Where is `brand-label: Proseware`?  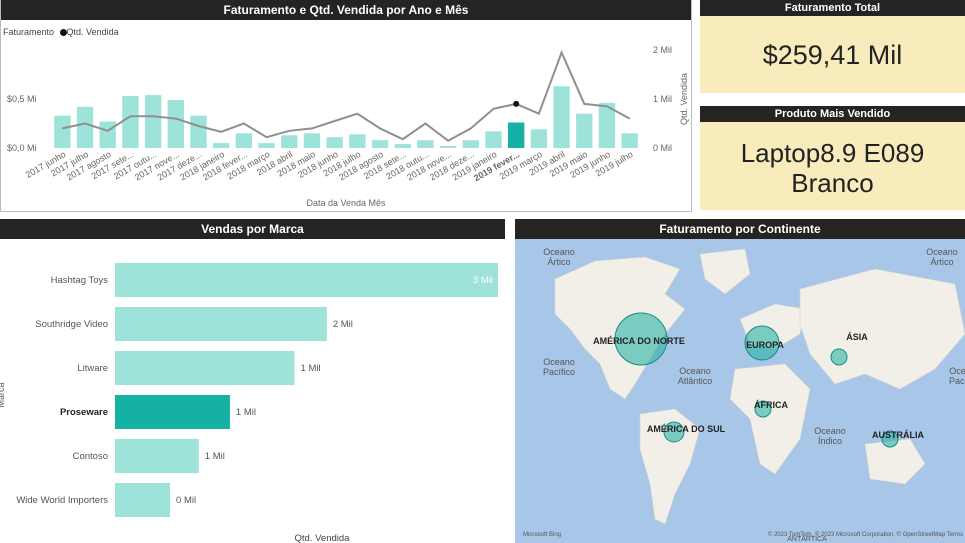
brand-label: Proseware is located at coordinates (84, 412).